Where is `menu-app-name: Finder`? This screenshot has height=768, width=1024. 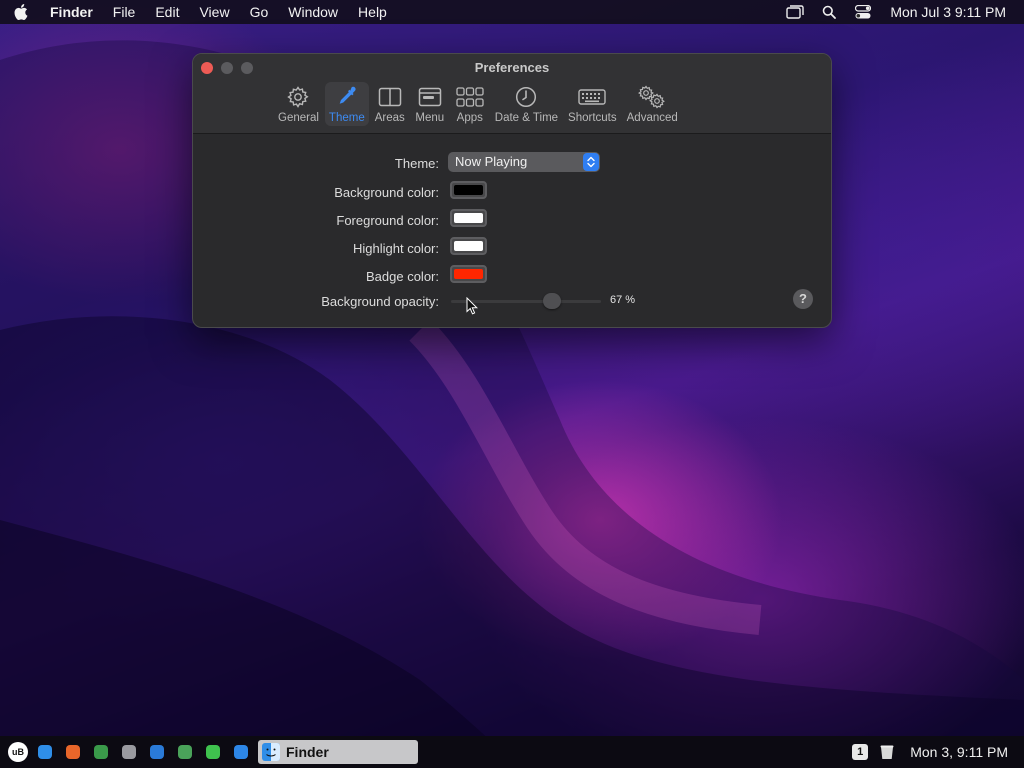 menu-app-name: Finder is located at coordinates (71, 12).